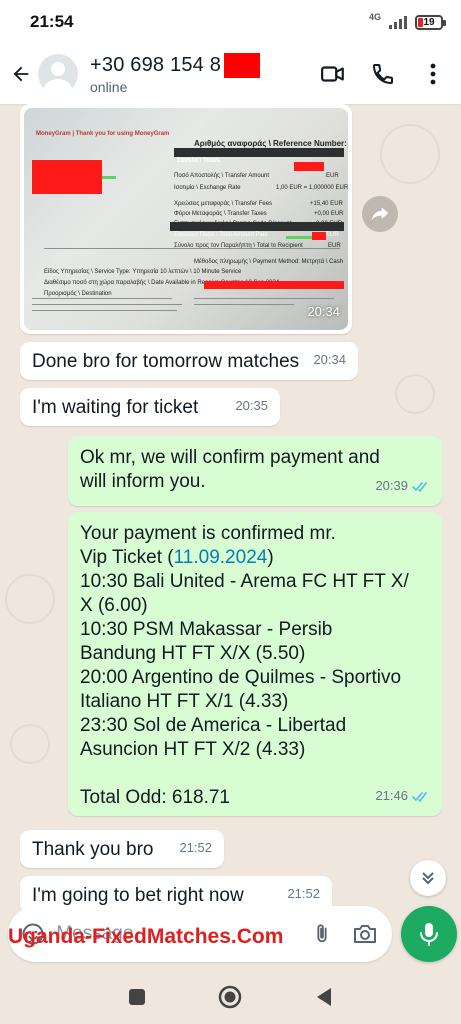 Image resolution: width=461 pixels, height=1024 pixels. Describe the element at coordinates (244, 581) in the screenshot. I see `ticket-match-line: 10:30 Bali United - Arema FC HT FT X/` at that location.